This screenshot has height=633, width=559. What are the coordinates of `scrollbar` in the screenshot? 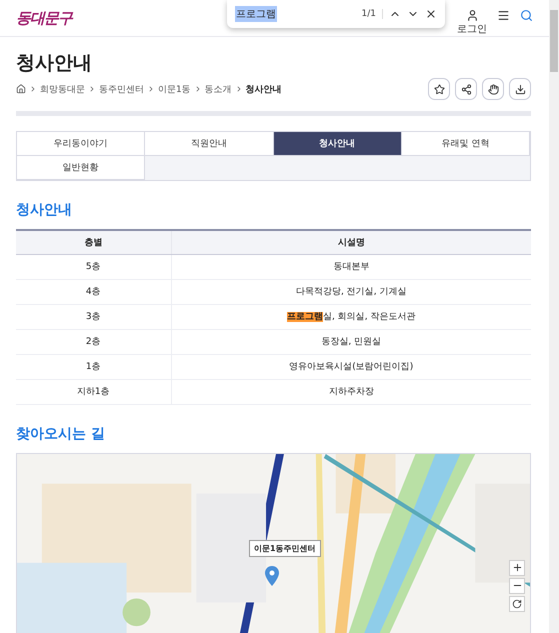 It's located at (554, 316).